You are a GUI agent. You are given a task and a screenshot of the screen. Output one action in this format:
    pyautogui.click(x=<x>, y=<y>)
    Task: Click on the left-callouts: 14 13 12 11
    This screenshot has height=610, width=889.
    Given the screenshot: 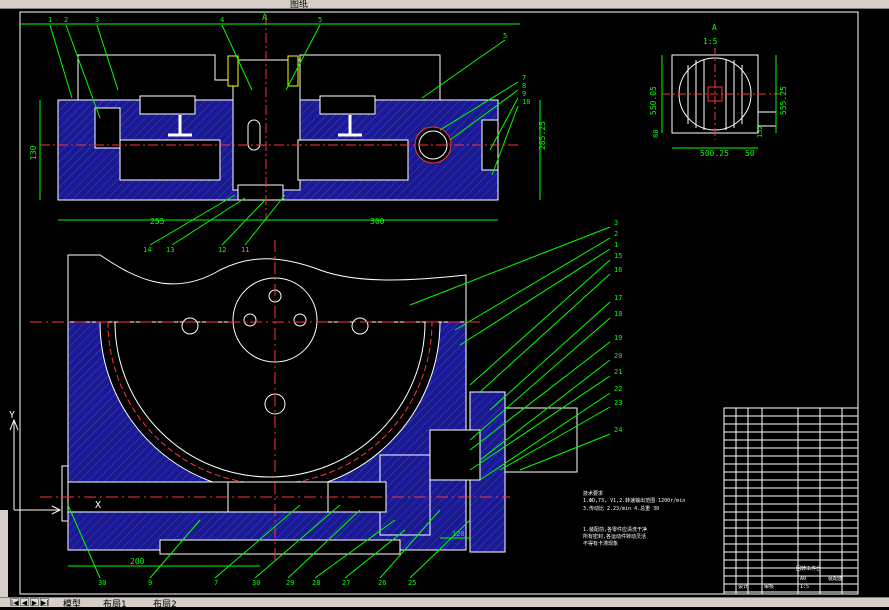 What is the action you would take?
    pyautogui.click(x=196, y=250)
    